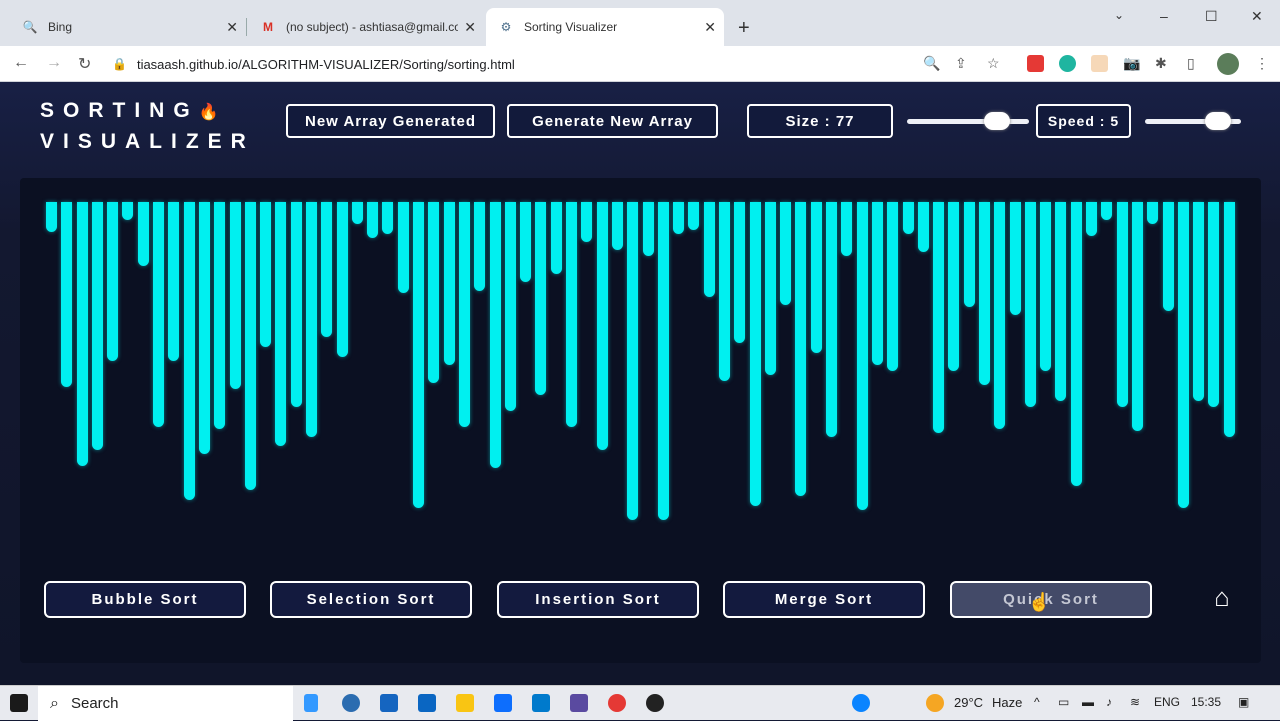  I want to click on tab-title: (no subject) - ashtiasa@gmail.co, so click(372, 27).